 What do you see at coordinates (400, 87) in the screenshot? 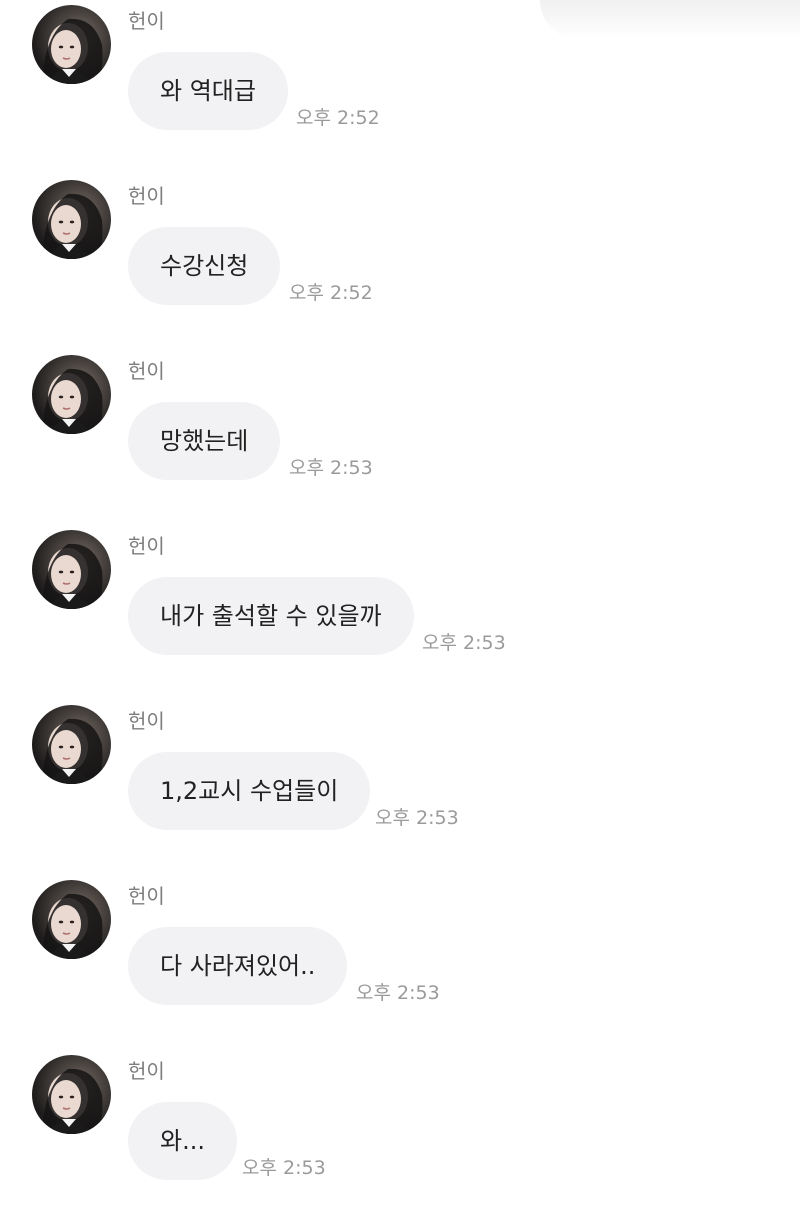
I see `message-row: 헌이 와 역대급 오후 2:52` at bounding box center [400, 87].